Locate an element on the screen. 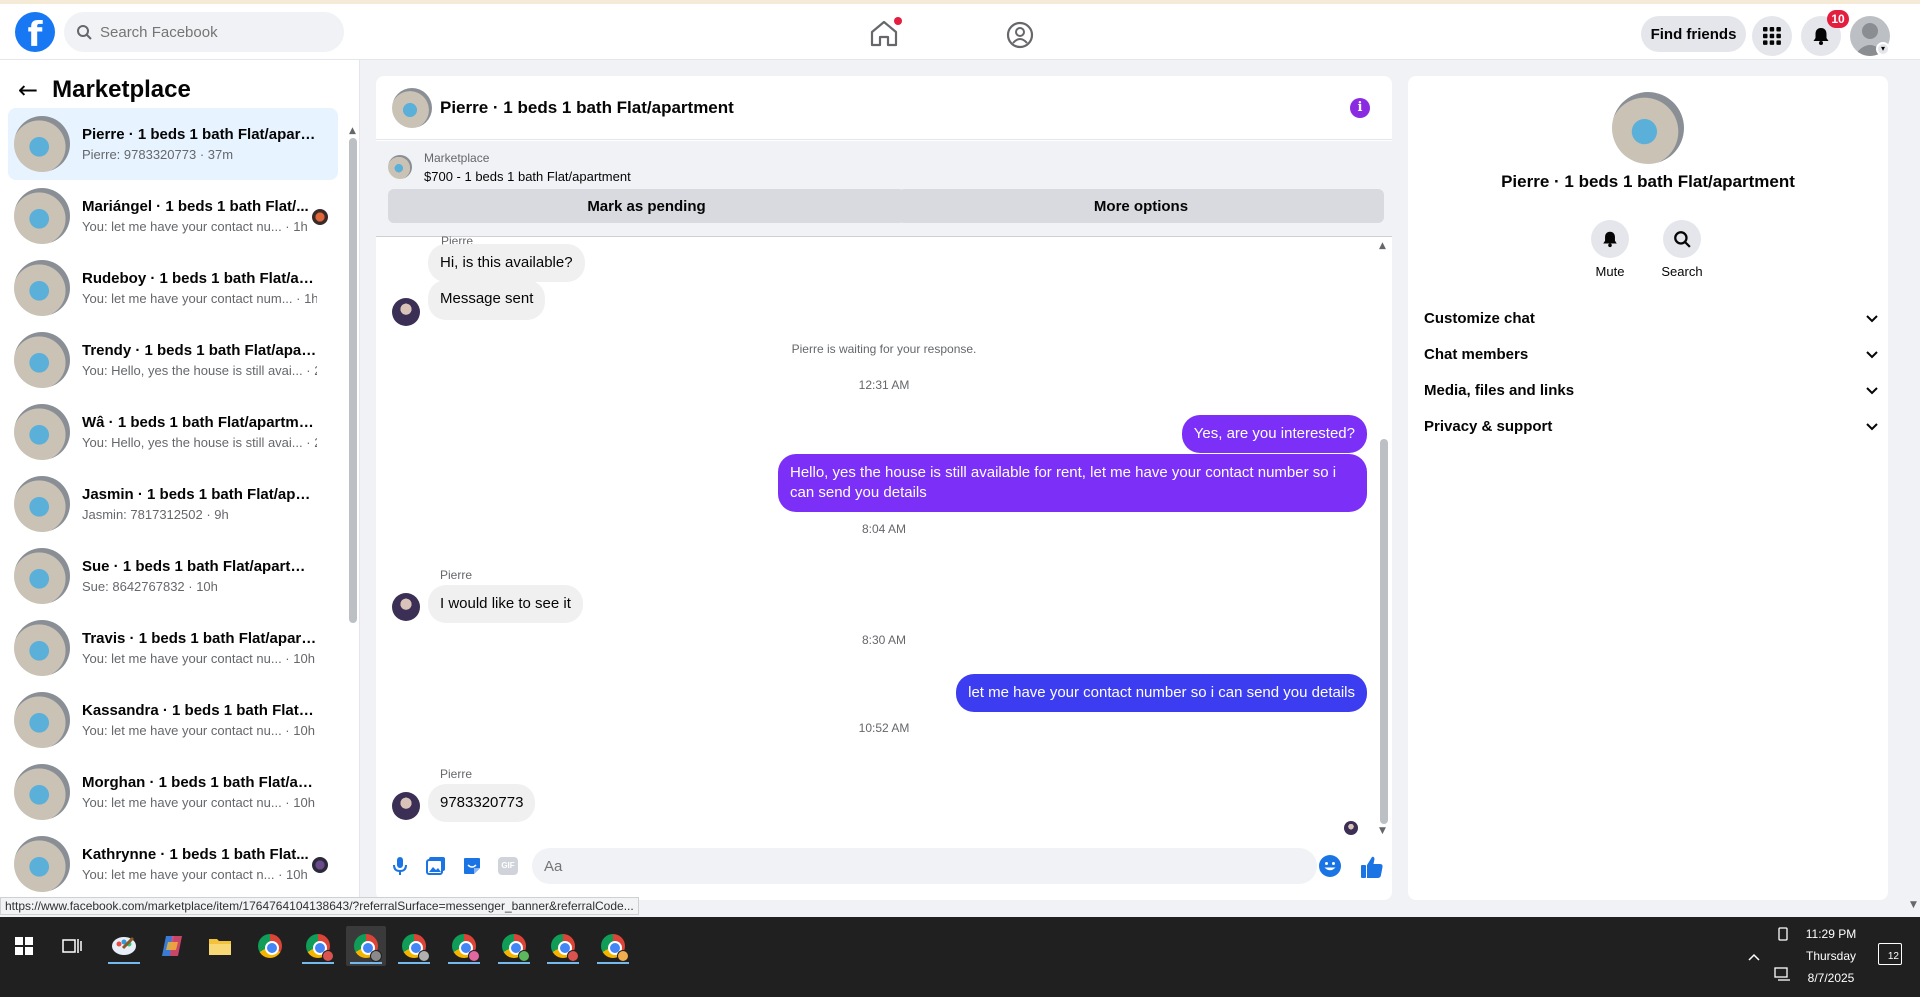  details-title: Pierre · 1 beds 1 bath Flat/apartment is located at coordinates (1648, 181).